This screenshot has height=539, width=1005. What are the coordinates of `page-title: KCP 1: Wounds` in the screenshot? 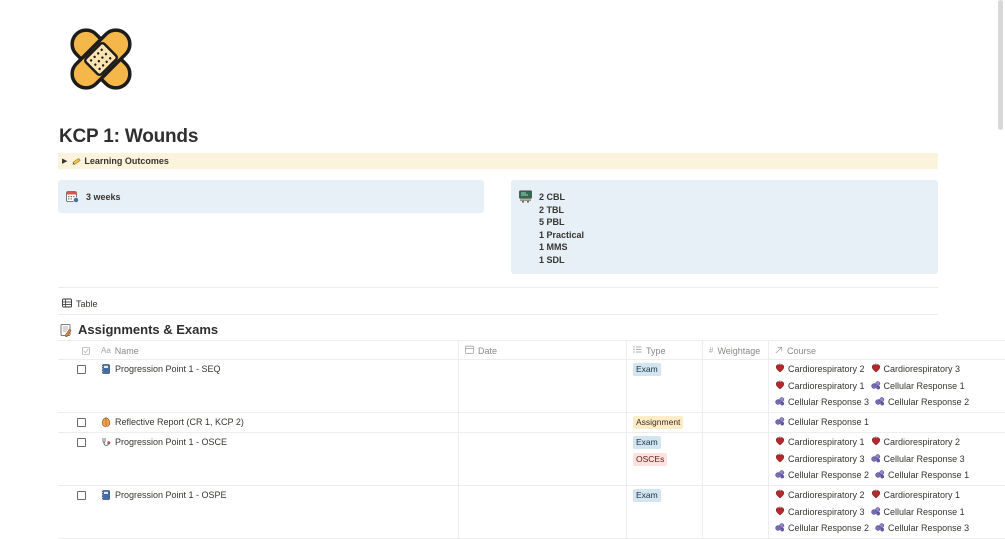 It's located at (128, 137).